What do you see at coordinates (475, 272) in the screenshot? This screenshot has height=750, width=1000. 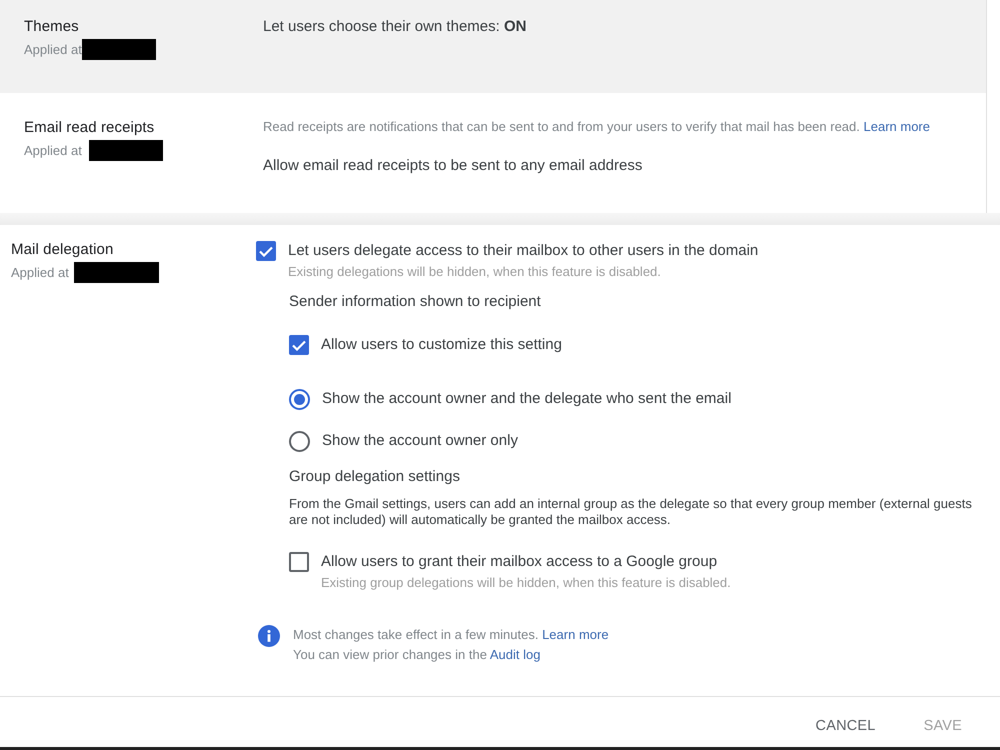 I see `option-hint: Existing delegations will be hidden, when this feature is disabled.` at bounding box center [475, 272].